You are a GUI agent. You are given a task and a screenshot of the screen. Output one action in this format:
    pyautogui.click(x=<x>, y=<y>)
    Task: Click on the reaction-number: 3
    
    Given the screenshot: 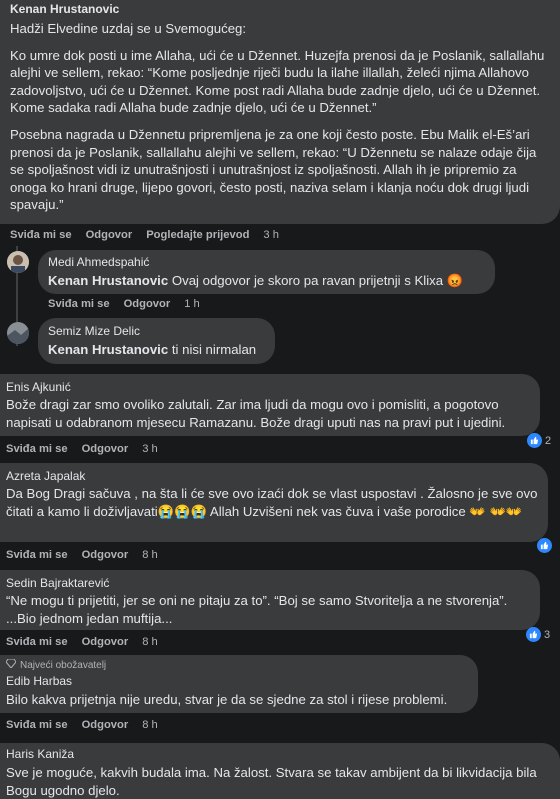 What is the action you would take?
    pyautogui.click(x=547, y=634)
    